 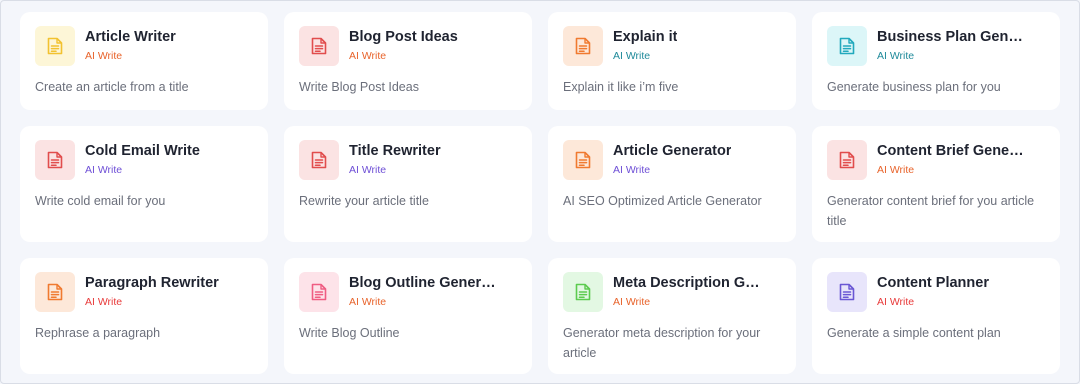 I want to click on card-description: AI SEO Optimized Article Generator, so click(x=662, y=201).